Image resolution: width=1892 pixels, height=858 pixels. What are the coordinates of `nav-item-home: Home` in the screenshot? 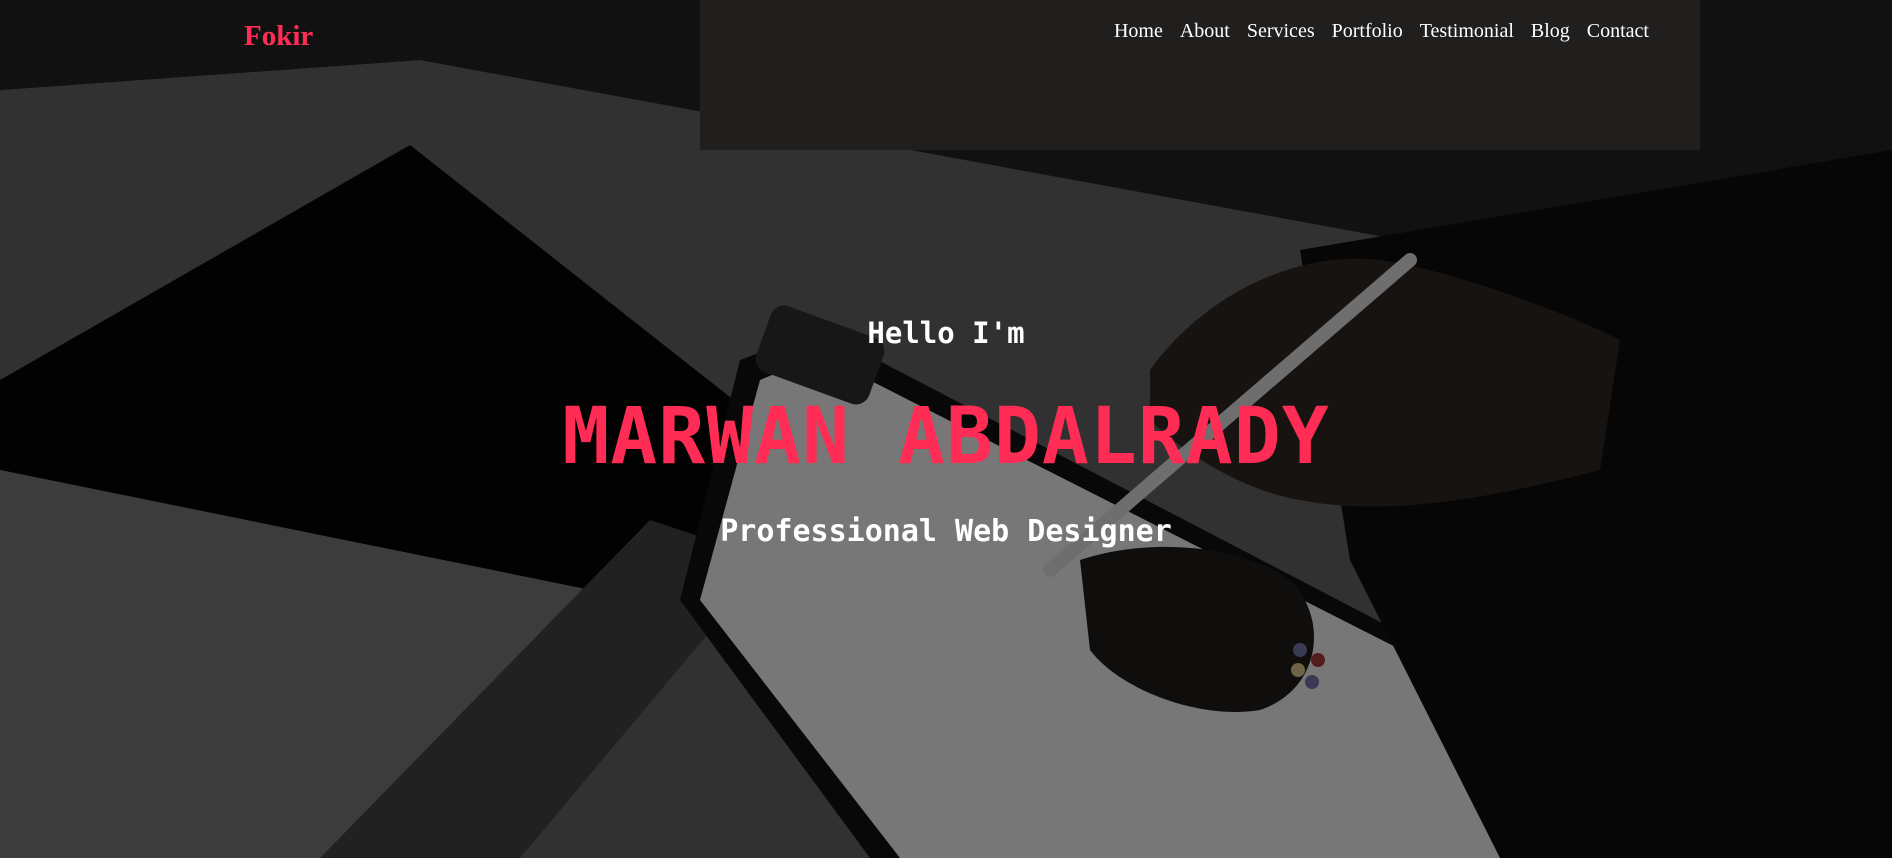 It's located at (1138, 31).